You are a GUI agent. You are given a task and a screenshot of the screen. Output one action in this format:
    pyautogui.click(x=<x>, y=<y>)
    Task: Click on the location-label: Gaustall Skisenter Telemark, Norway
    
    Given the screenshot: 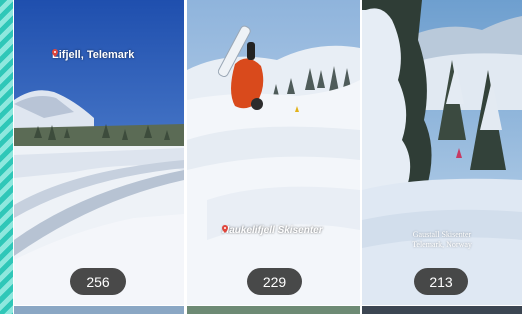 What is the action you would take?
    pyautogui.click(x=442, y=240)
    